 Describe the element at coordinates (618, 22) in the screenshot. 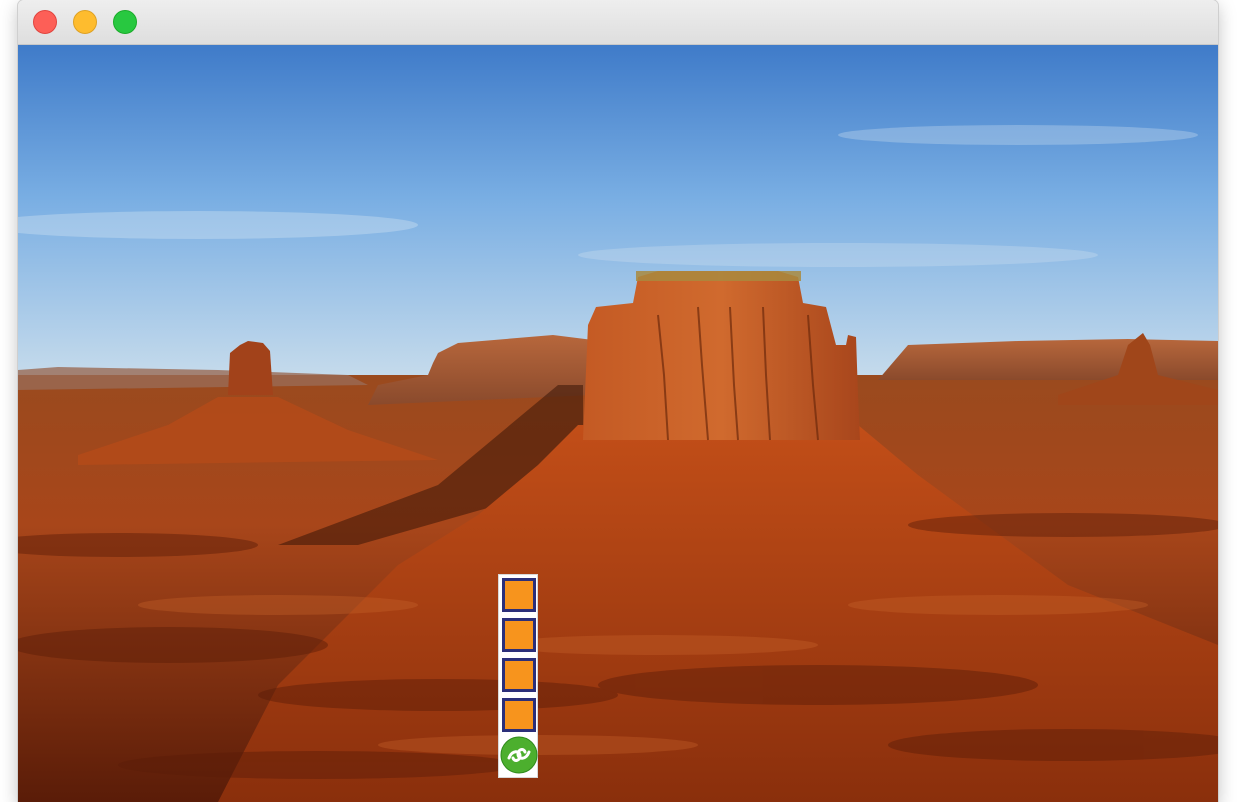

I see `title-bar` at that location.